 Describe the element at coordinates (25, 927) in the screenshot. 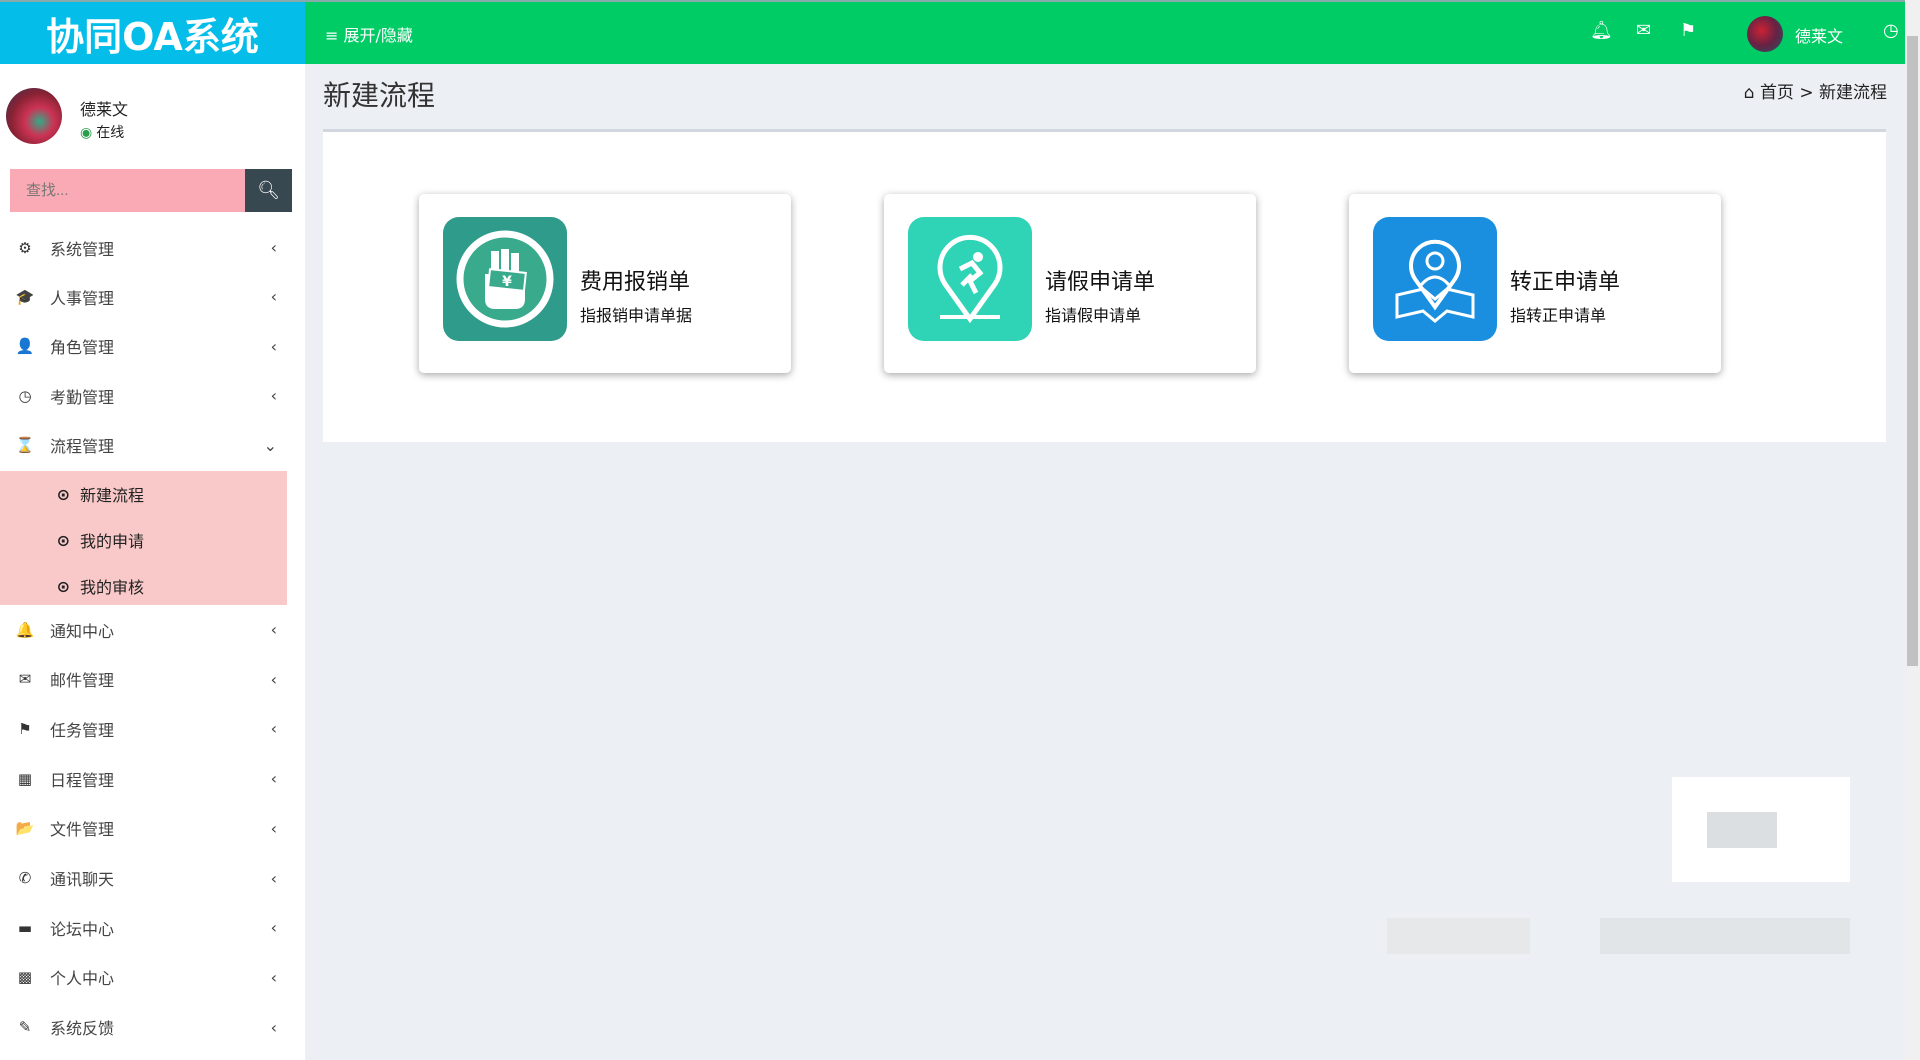

I see `forum-icon: ▬` at that location.